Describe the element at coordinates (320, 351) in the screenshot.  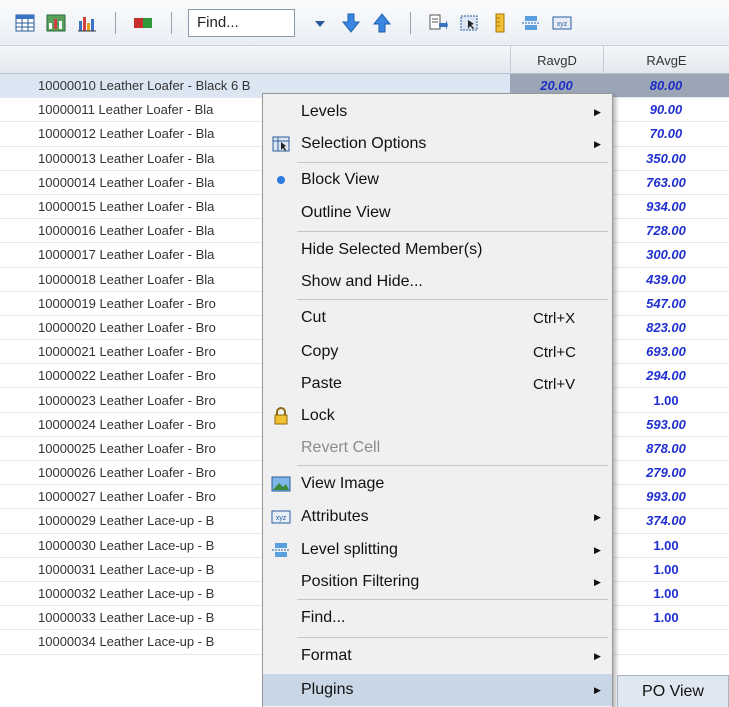
I see `menu-item-label: Copy` at that location.